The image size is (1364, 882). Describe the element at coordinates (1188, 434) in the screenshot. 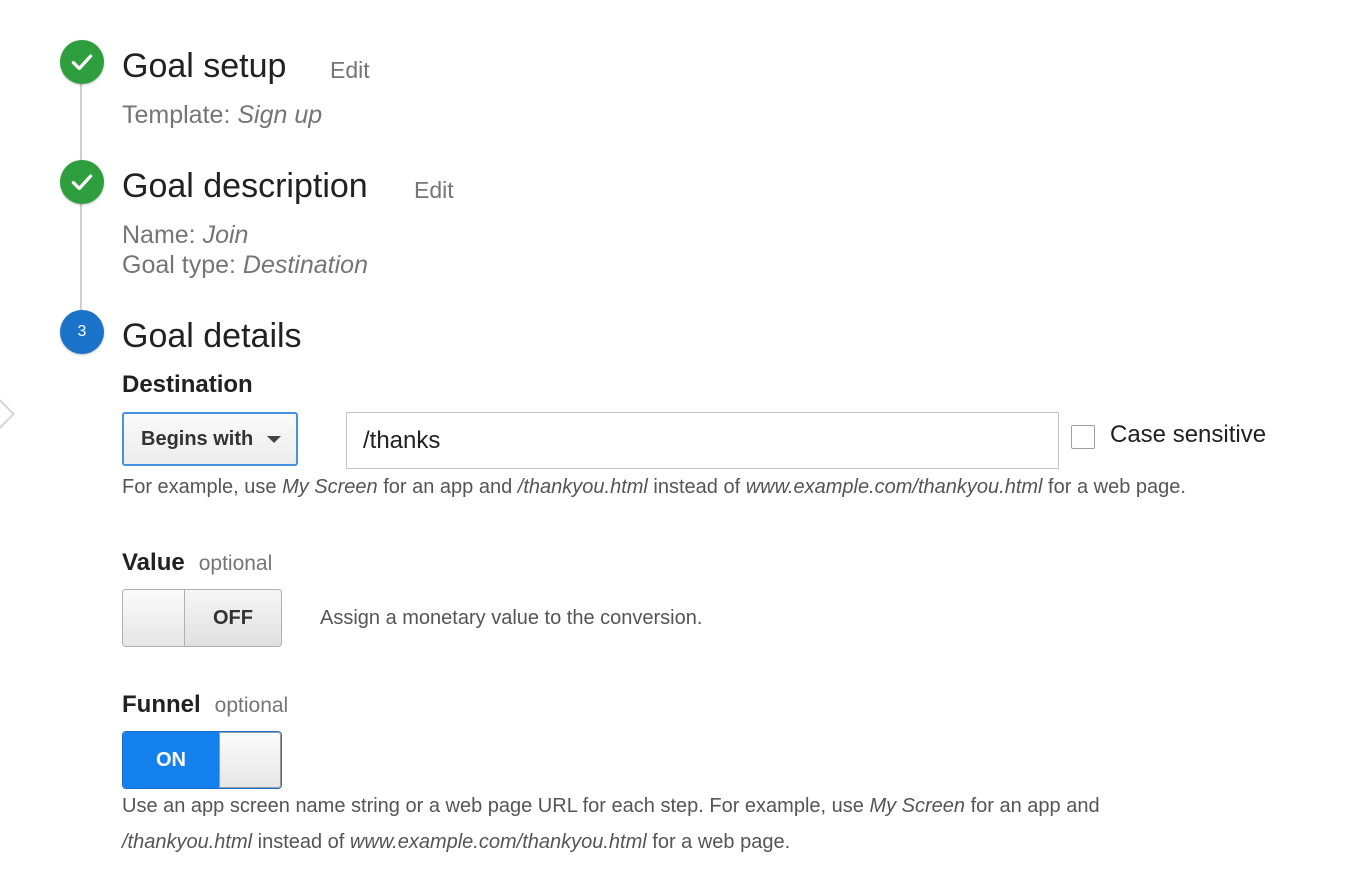

I see `case-sensitive-label: Case sensitive` at that location.